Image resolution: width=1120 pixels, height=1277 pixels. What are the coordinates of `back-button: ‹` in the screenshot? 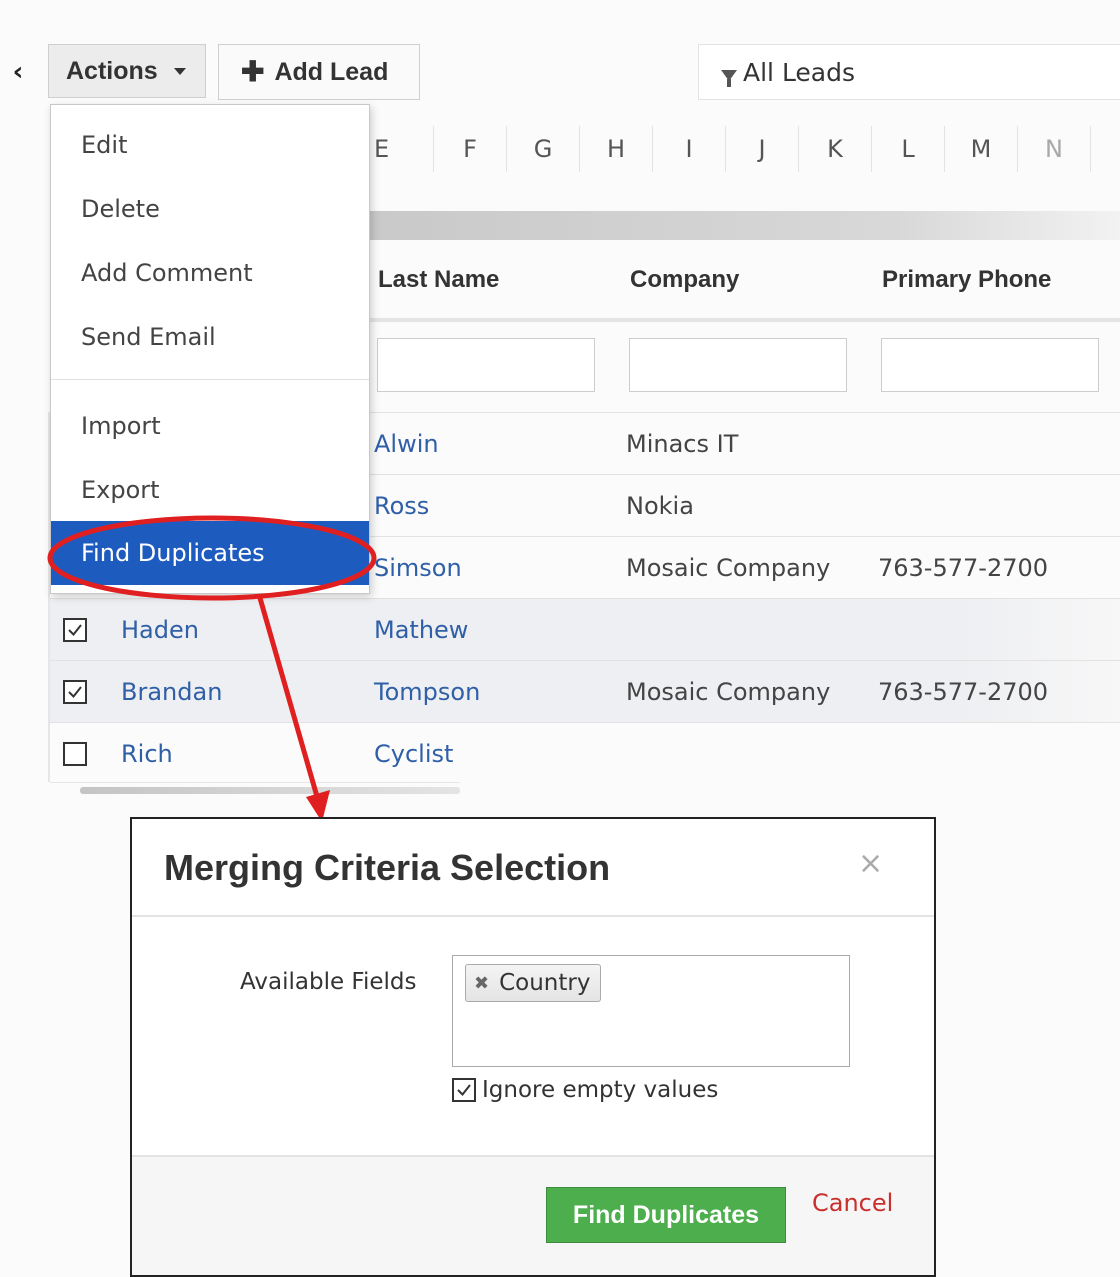 It's located at (18, 72).